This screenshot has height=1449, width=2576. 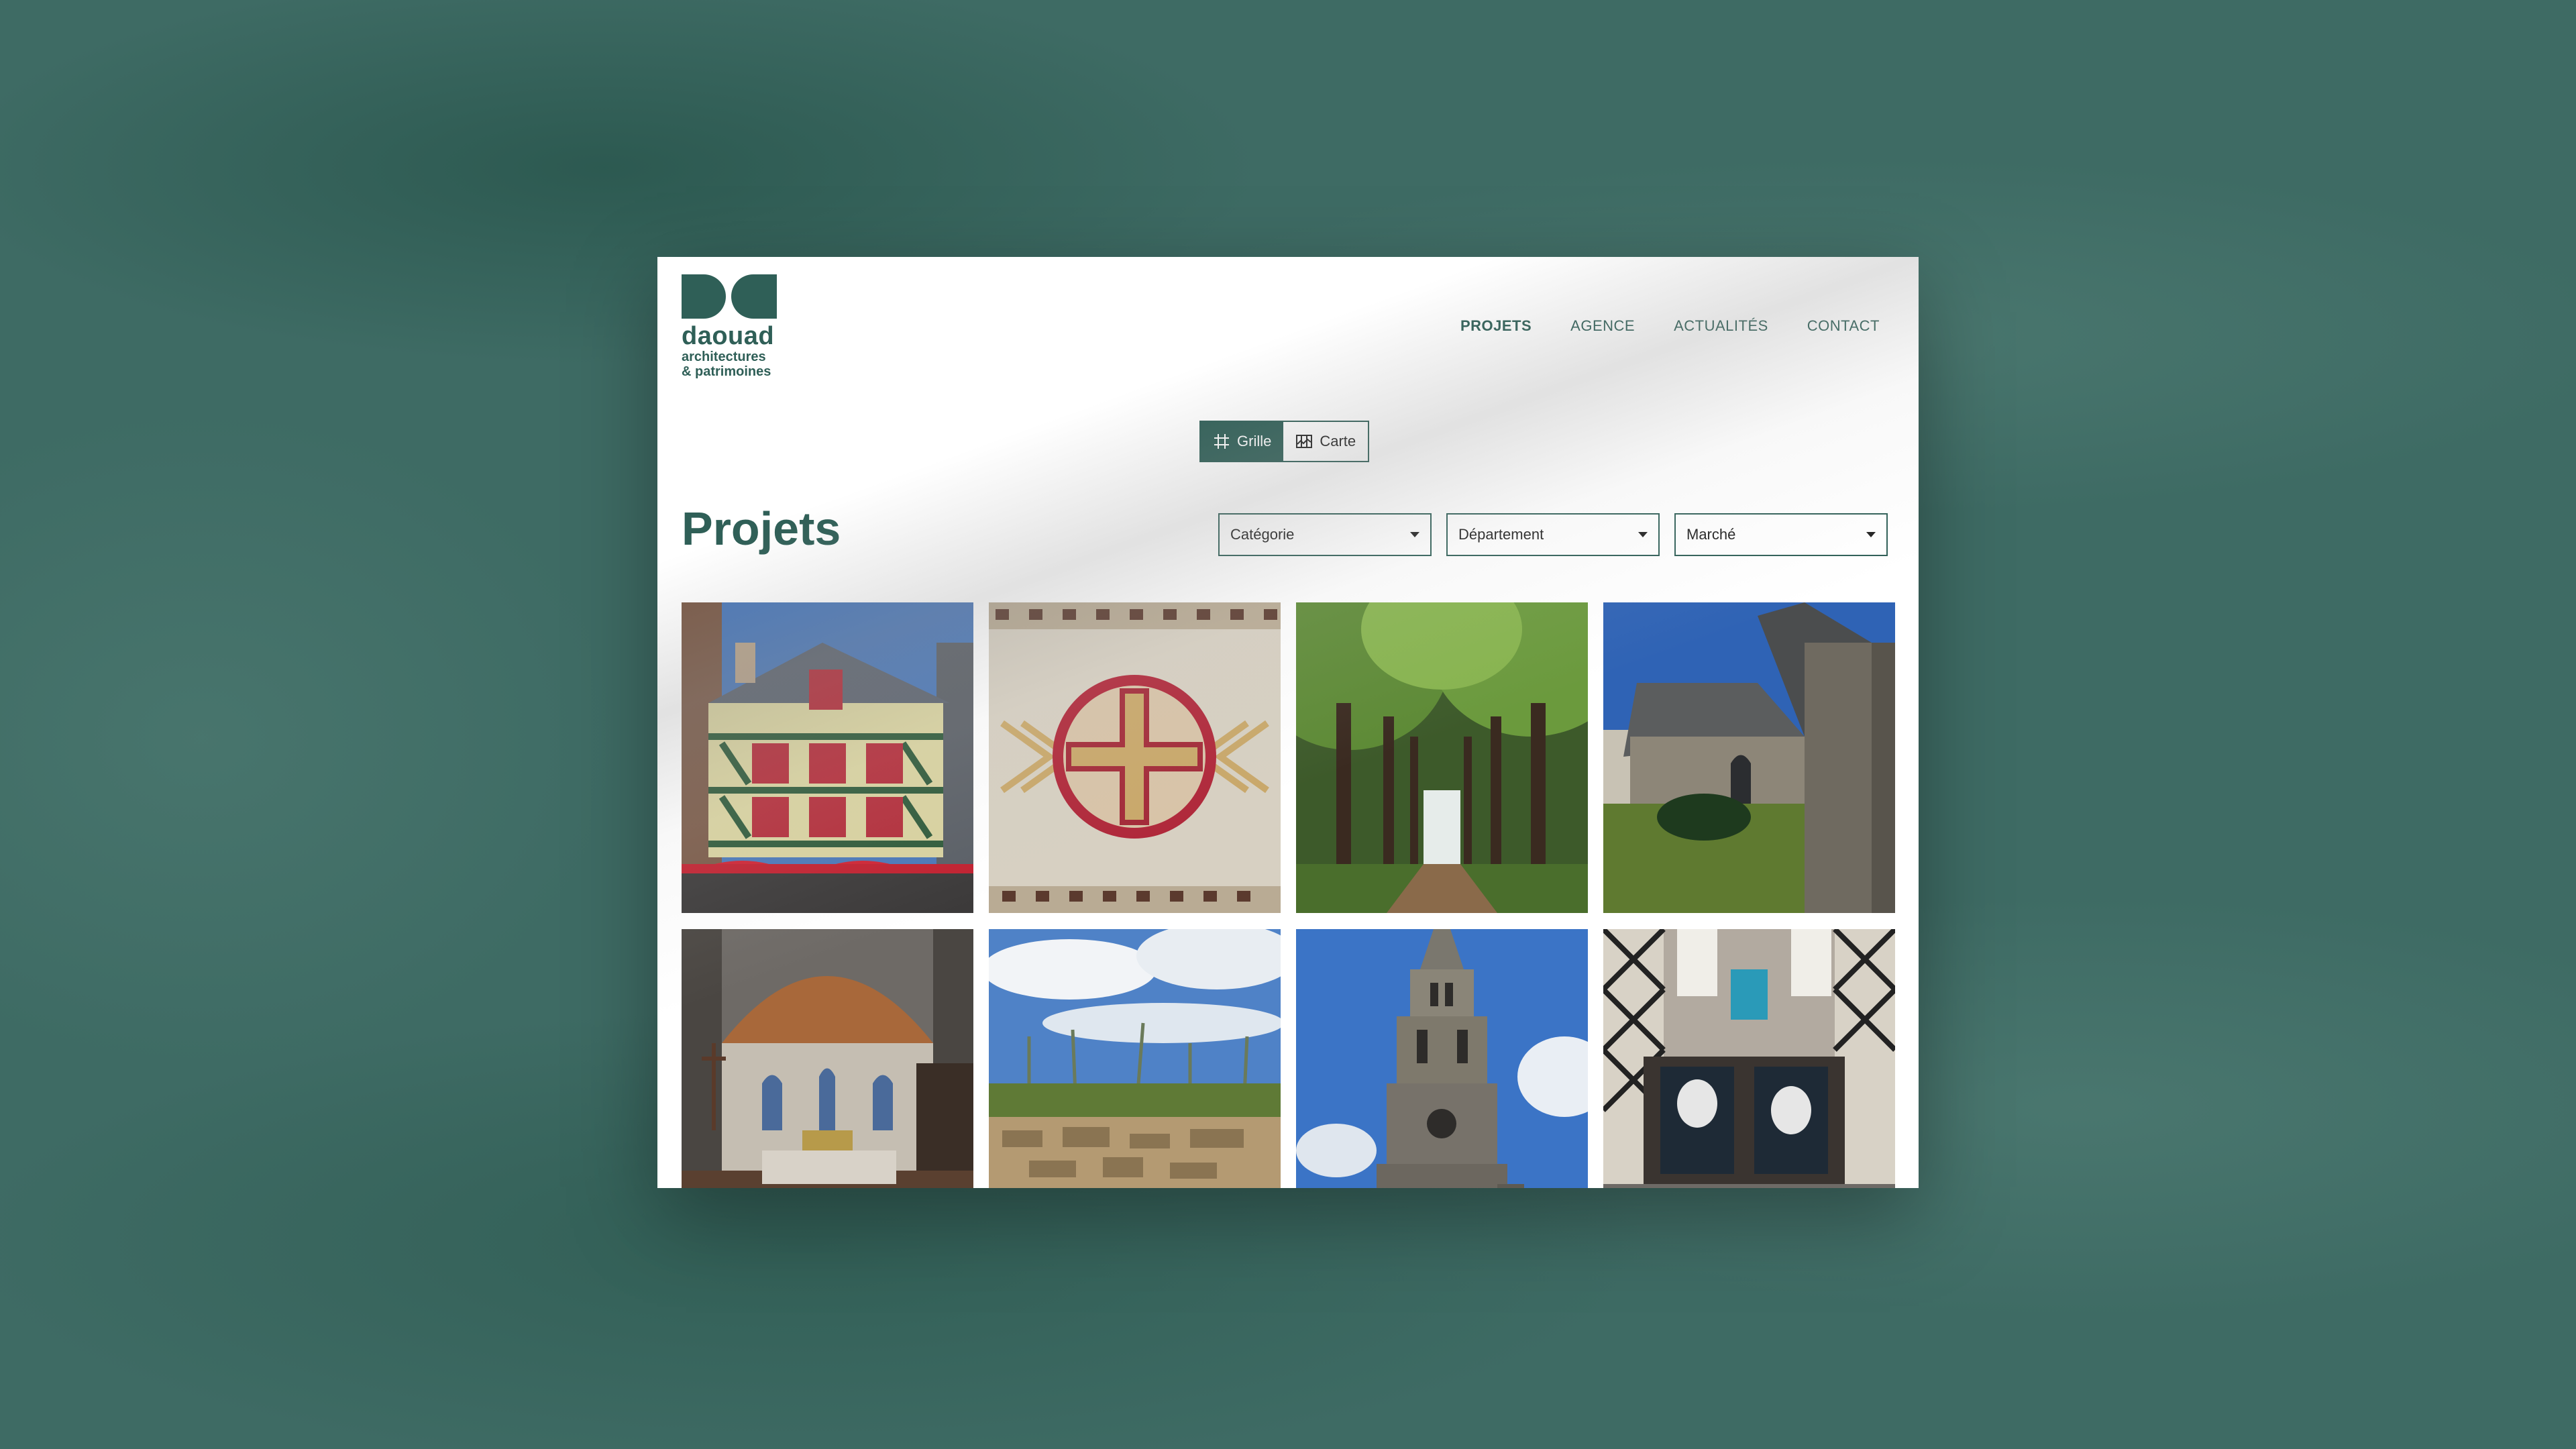 I want to click on project-card-mosaic, so click(x=1135, y=757).